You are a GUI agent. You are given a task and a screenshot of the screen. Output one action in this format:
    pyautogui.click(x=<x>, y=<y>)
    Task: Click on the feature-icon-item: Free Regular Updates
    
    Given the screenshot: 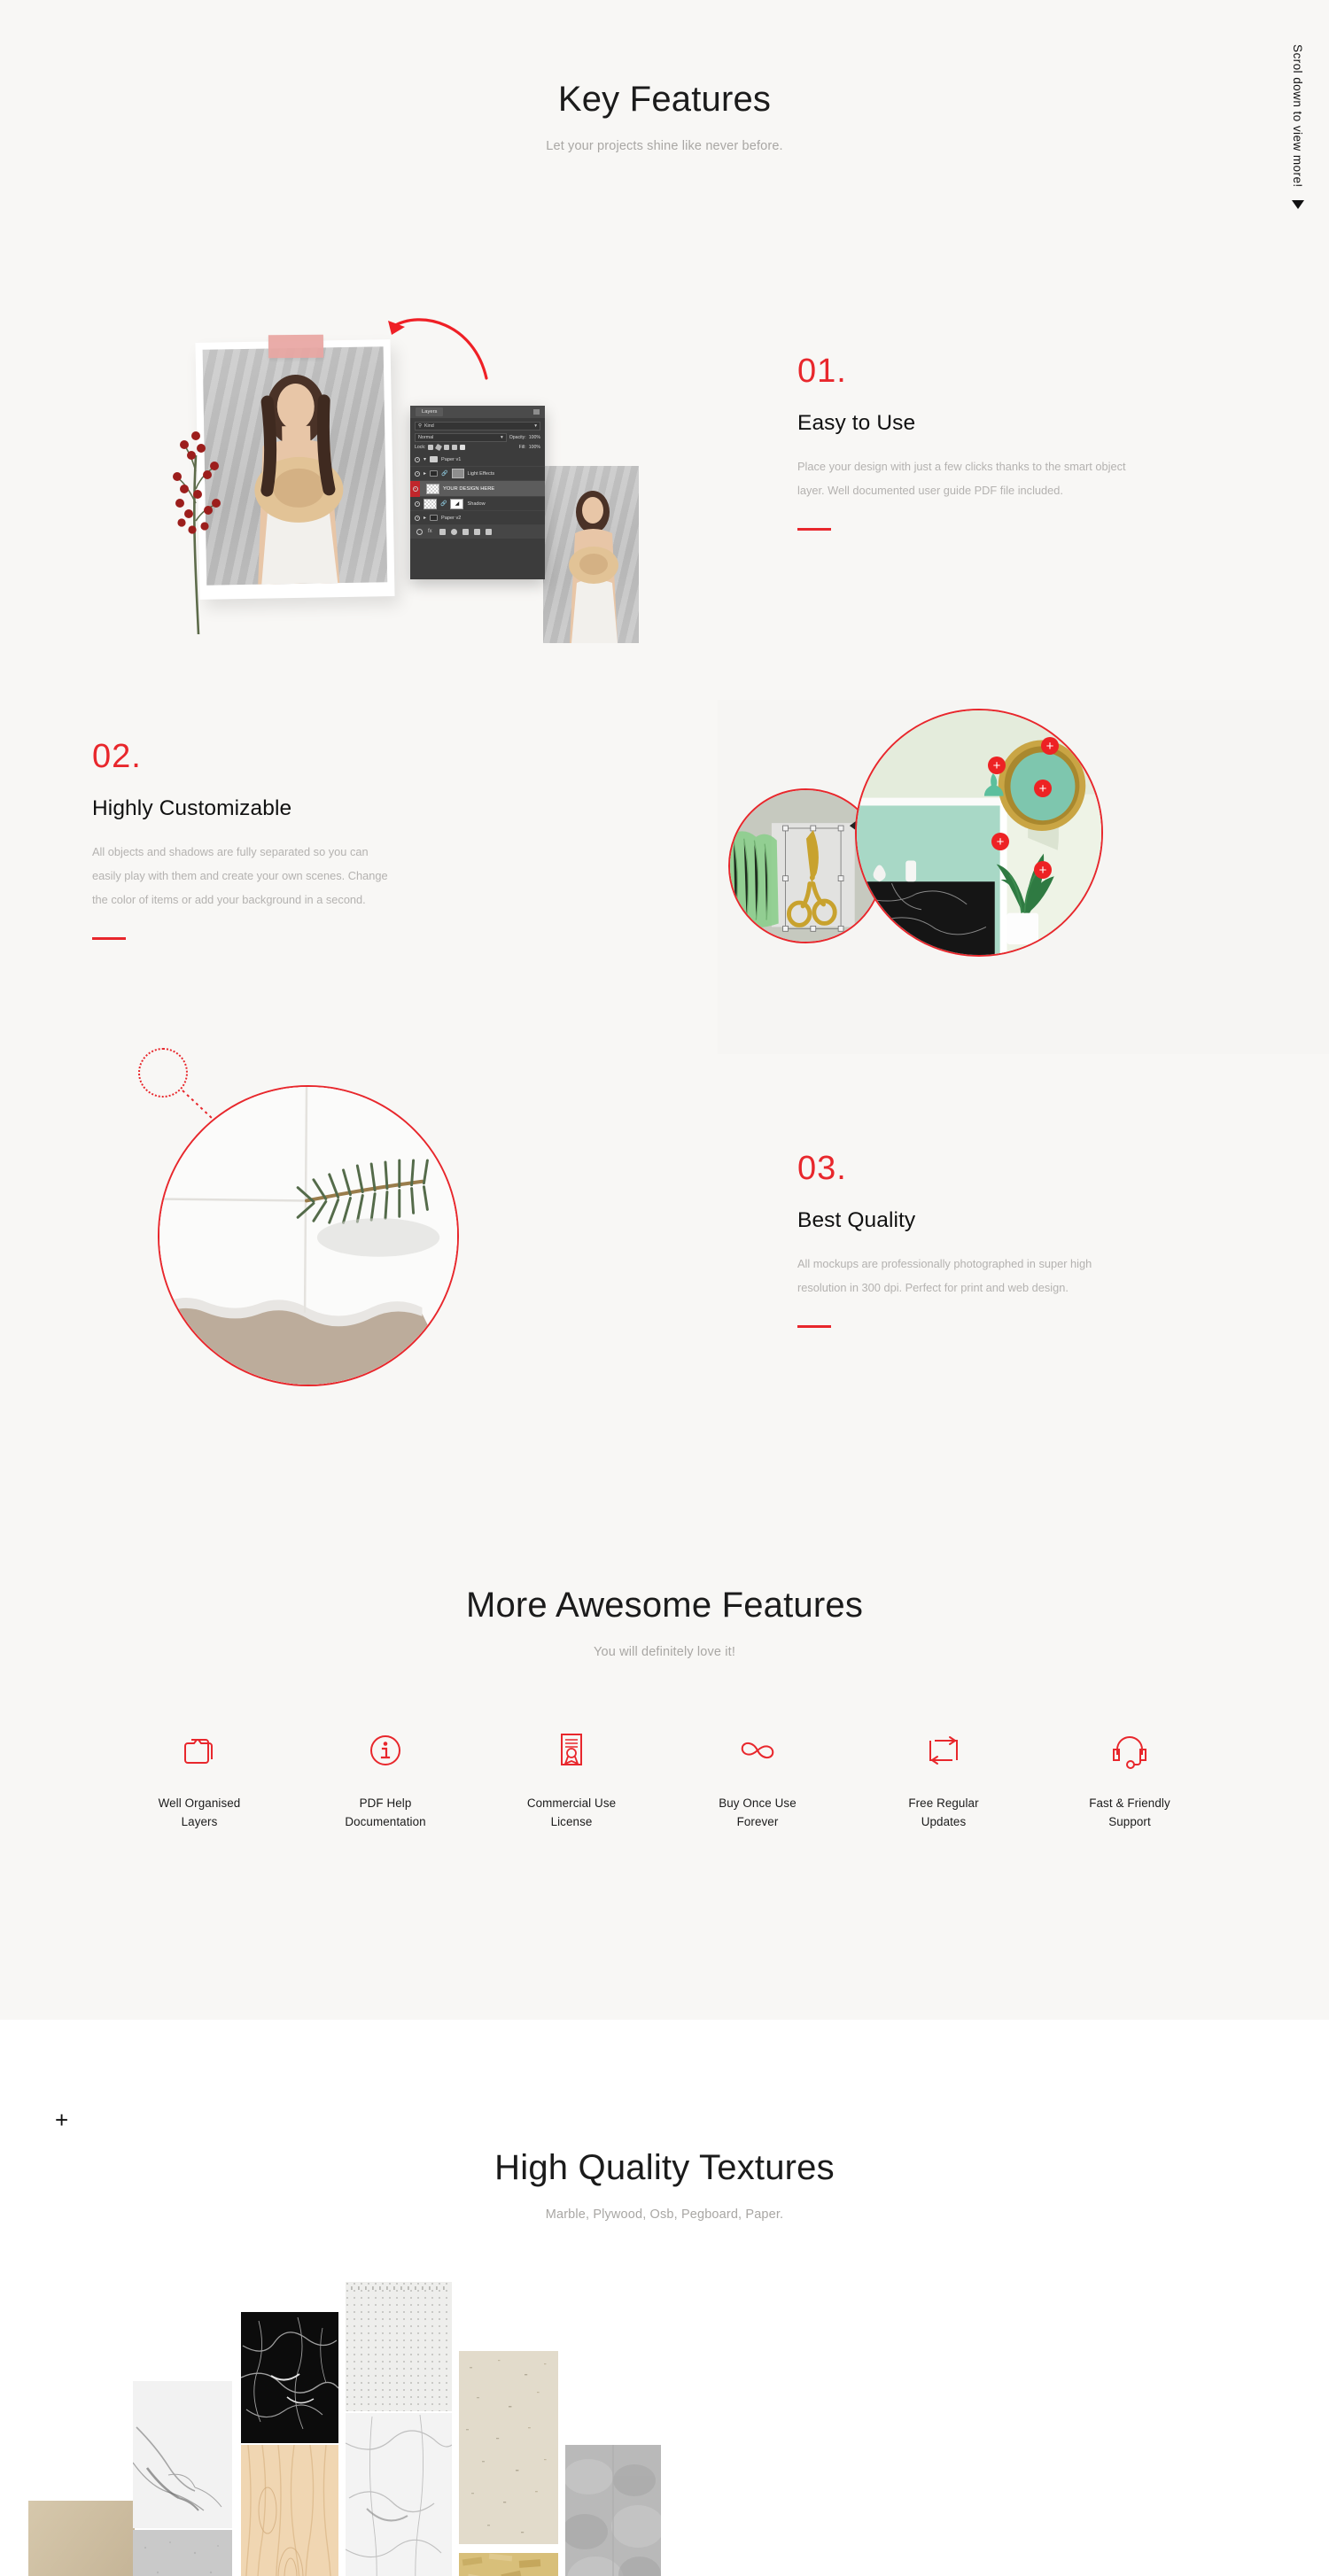 What is the action you would take?
    pyautogui.click(x=944, y=1781)
    